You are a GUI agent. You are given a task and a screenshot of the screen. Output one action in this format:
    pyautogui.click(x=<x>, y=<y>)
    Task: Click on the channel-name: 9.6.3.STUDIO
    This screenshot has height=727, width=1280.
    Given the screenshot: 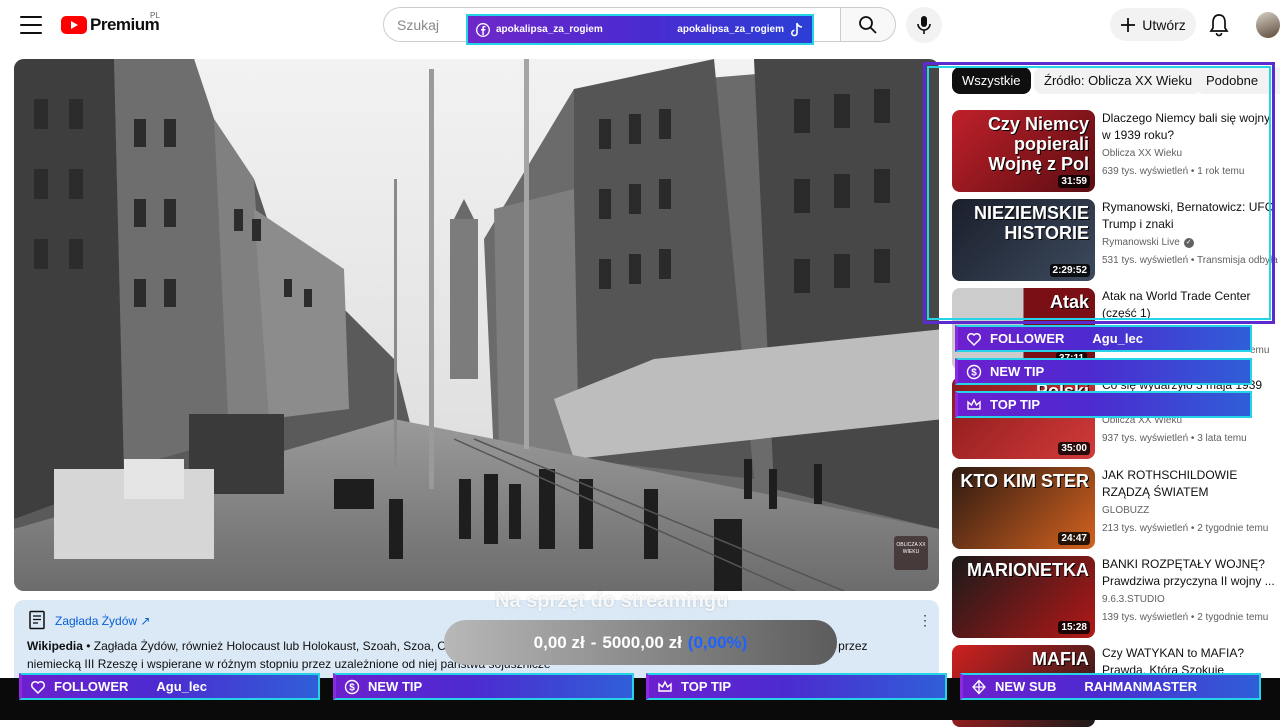 What is the action you would take?
    pyautogui.click(x=1133, y=599)
    